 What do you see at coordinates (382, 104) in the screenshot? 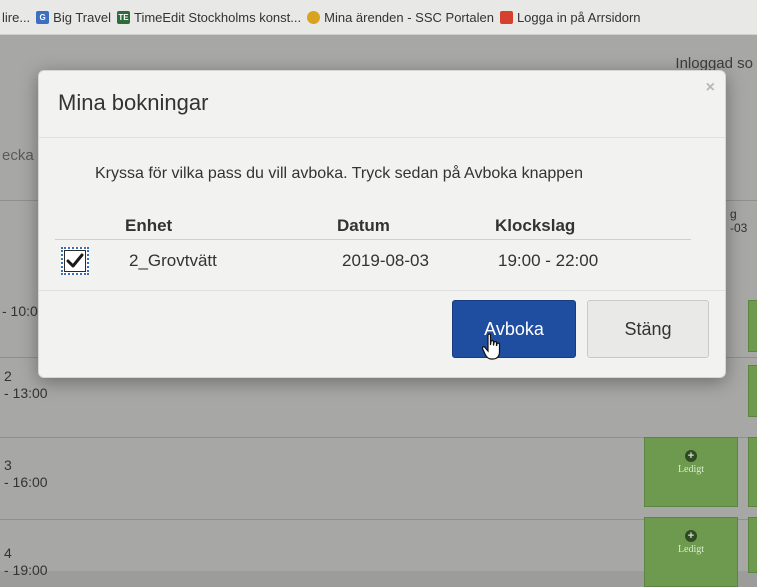
I see `modal-header: Mina bokningar ×` at bounding box center [382, 104].